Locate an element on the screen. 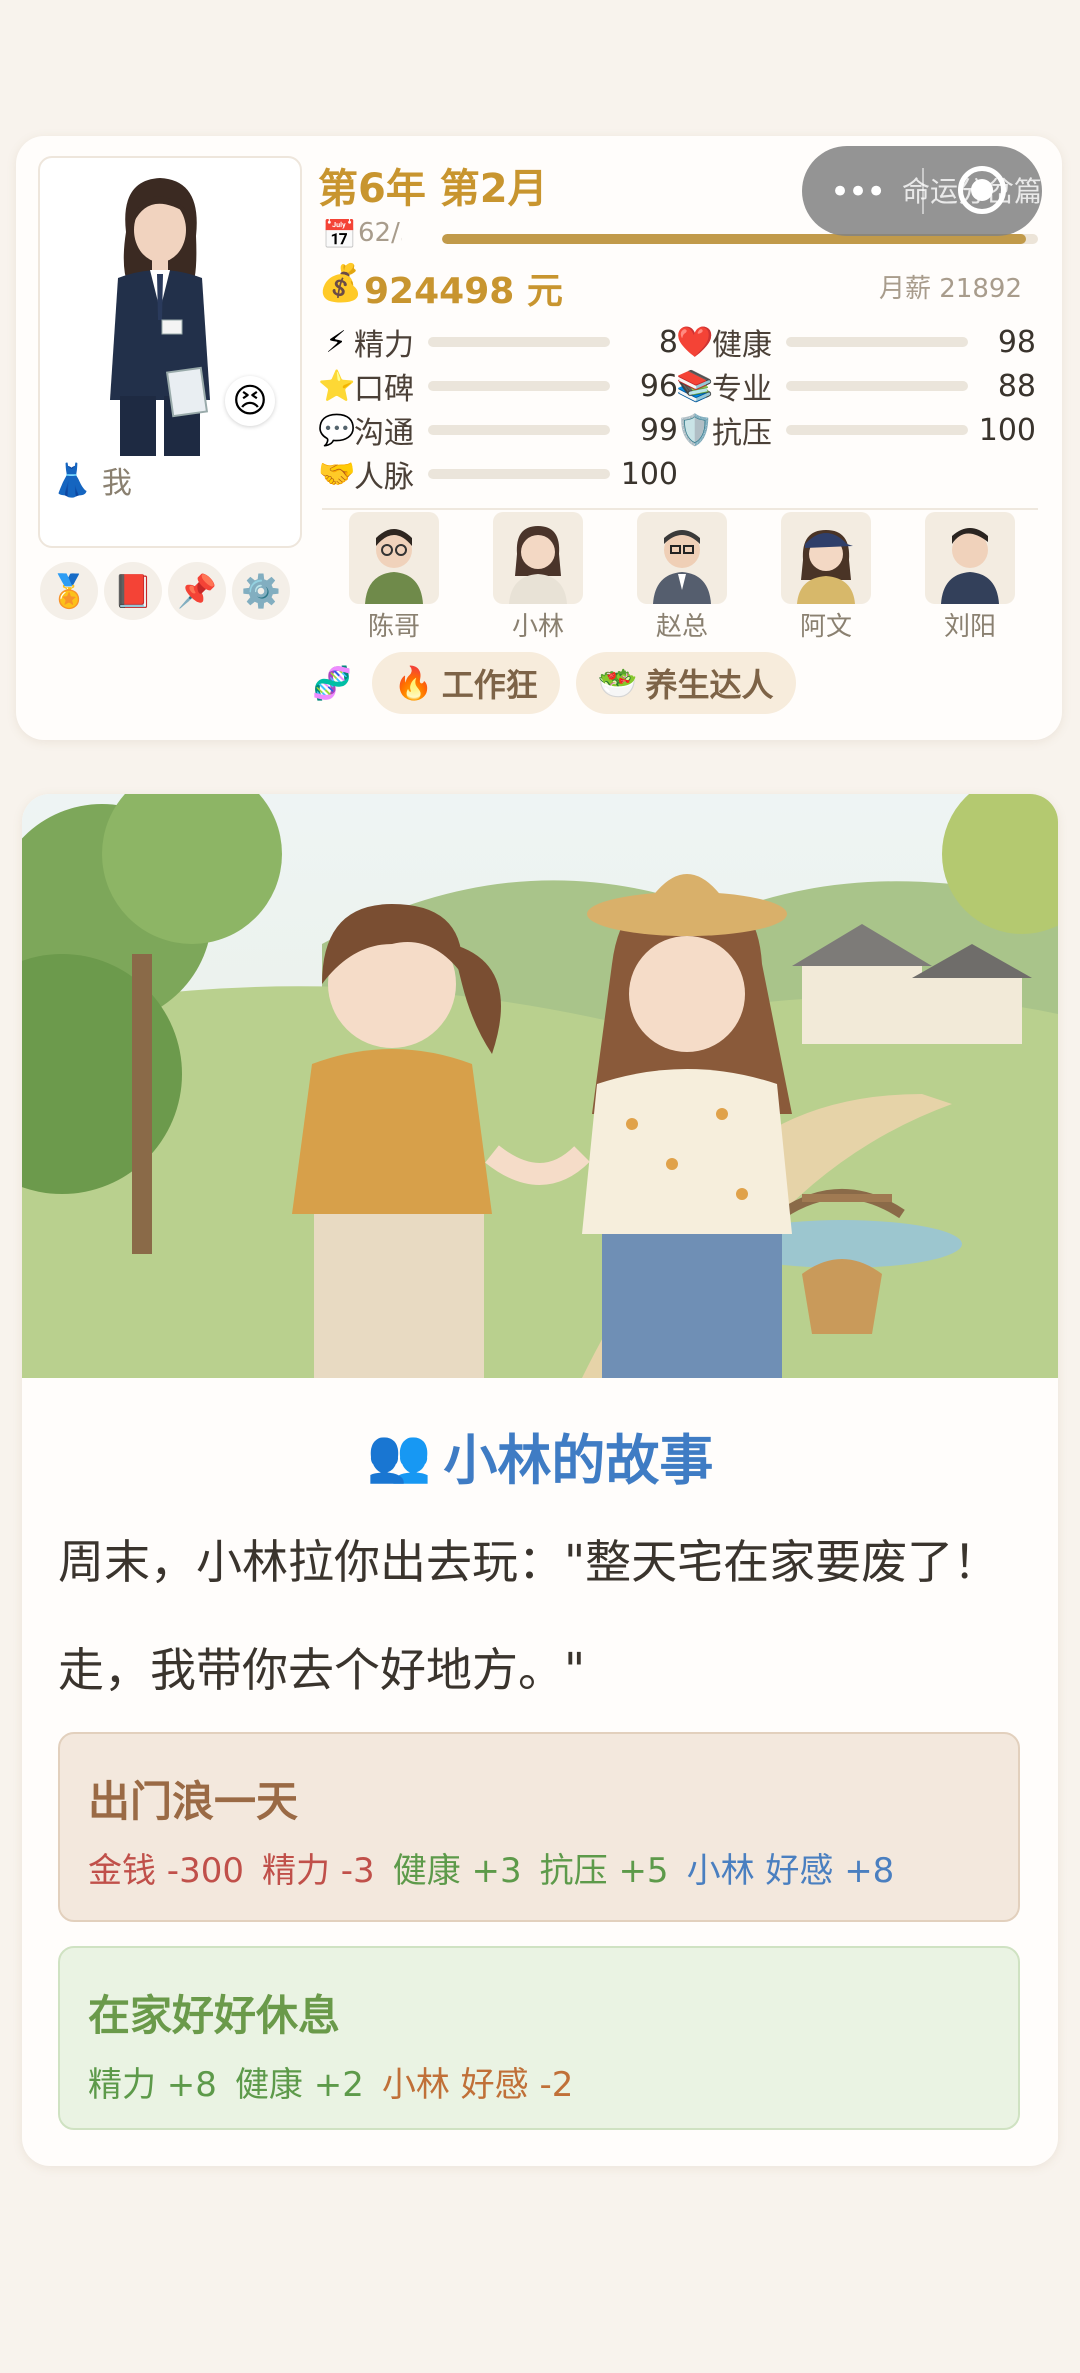  side-icon-row: 🏅 📕 📌 ⚙️ is located at coordinates (165, 591).